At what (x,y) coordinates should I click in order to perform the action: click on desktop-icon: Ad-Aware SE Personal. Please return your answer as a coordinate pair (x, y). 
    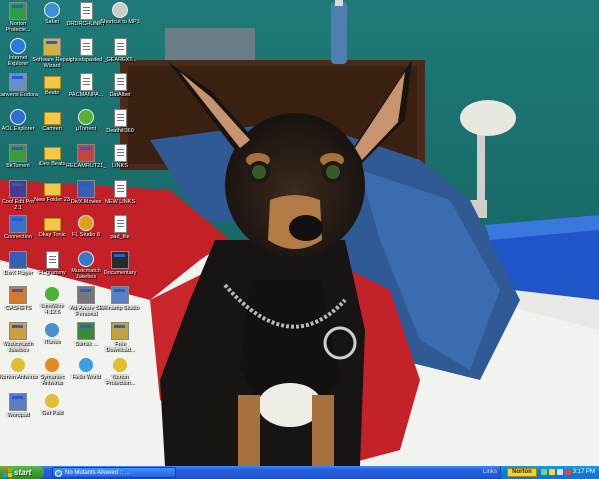
    Looking at the image, I should click on (86, 302).